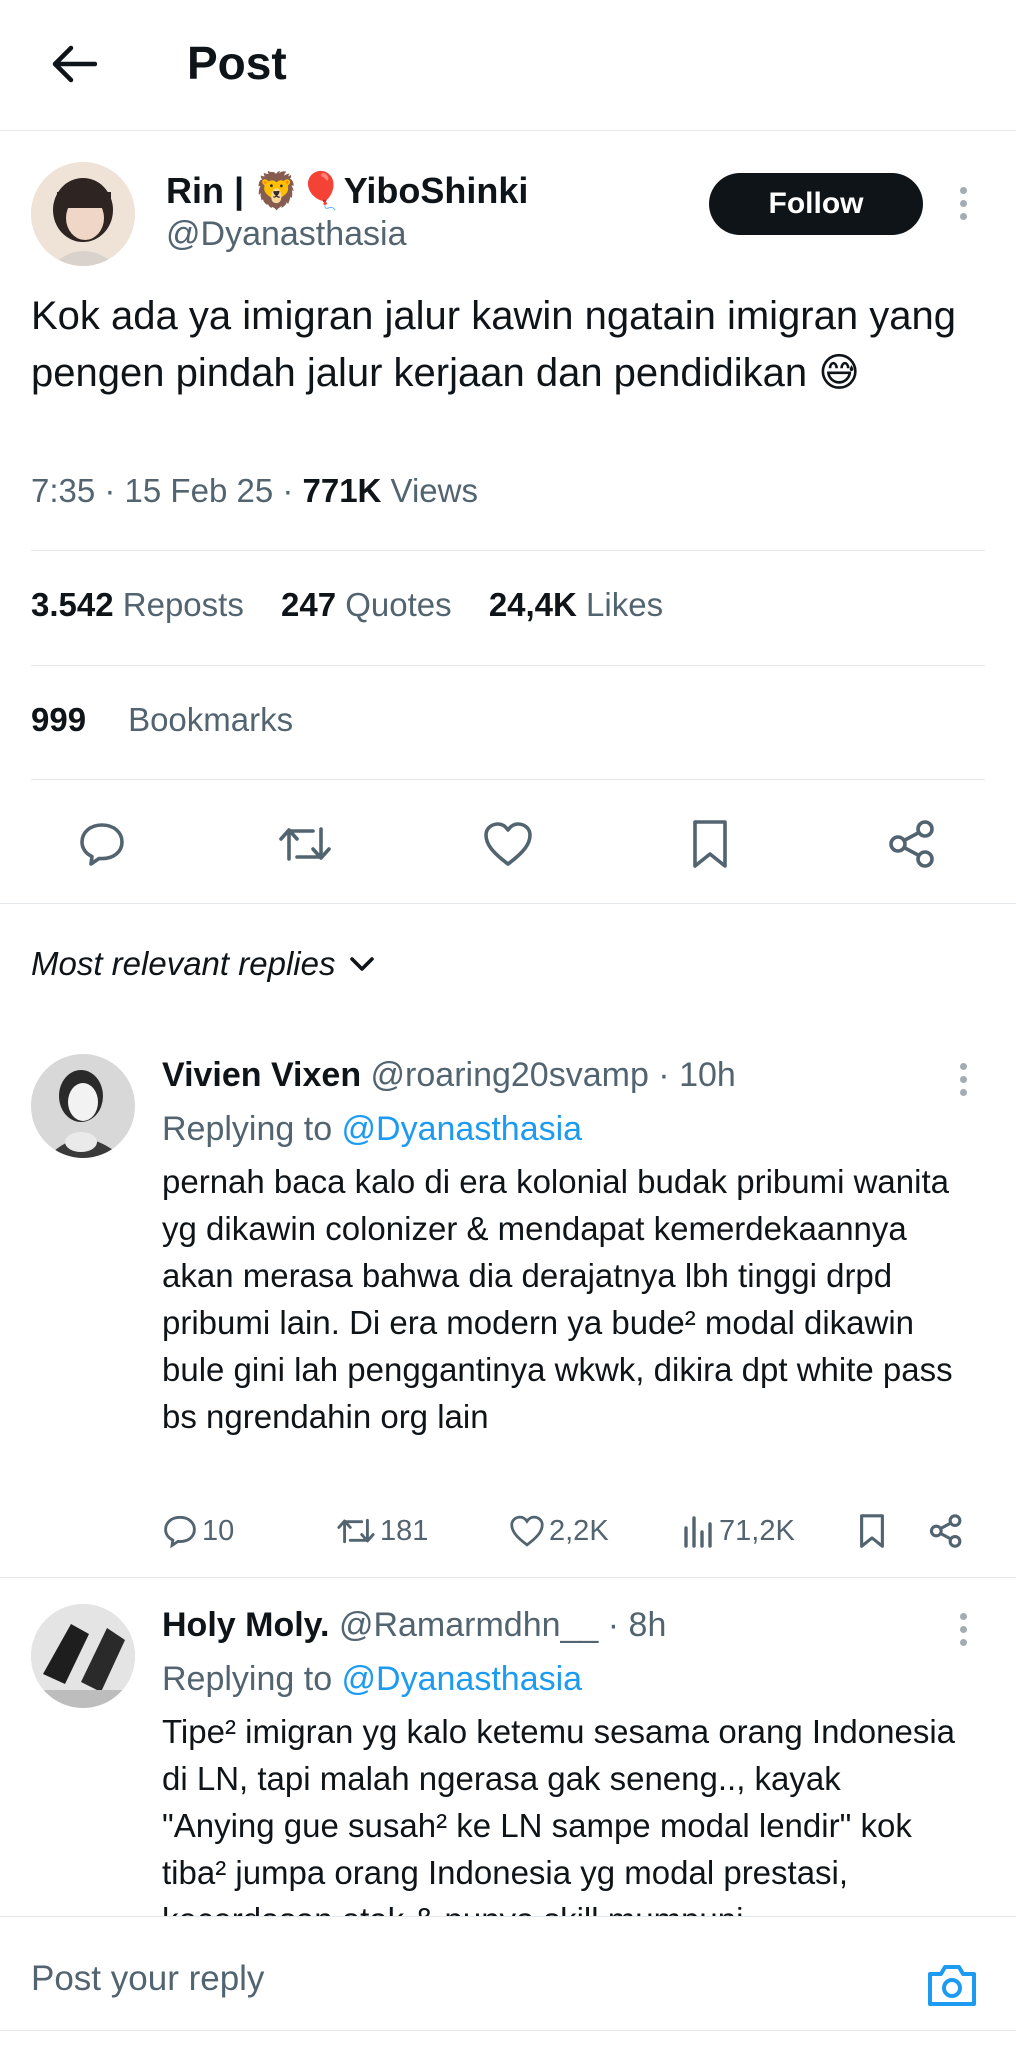  I want to click on reply-action-bar: 10 181 2,2K 71,2K, so click(572, 1531).